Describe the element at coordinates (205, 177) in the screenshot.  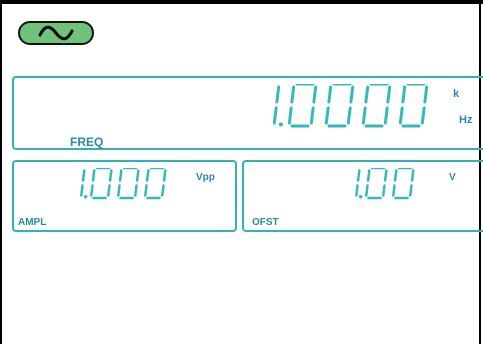
I see `ampl-unit: Vpp` at that location.